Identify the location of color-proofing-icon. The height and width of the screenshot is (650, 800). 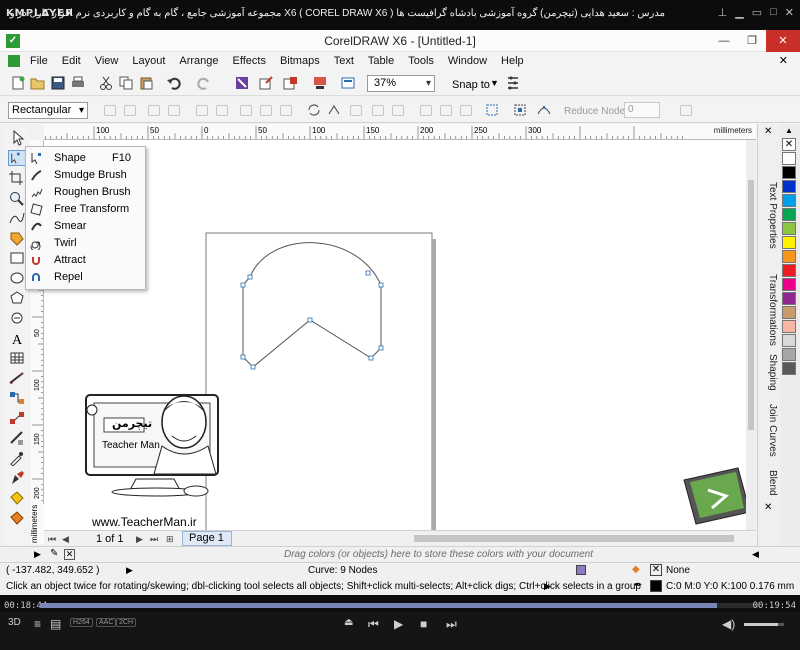
(581, 570).